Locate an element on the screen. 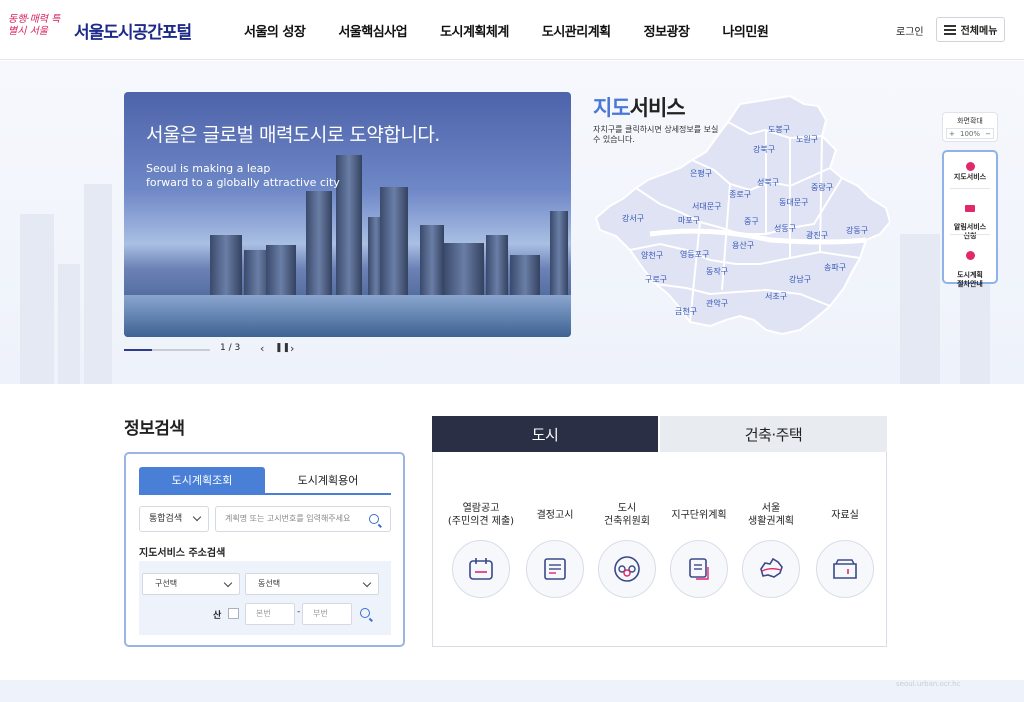 The height and width of the screenshot is (702, 1024). mail-icon is located at coordinates (970, 208).